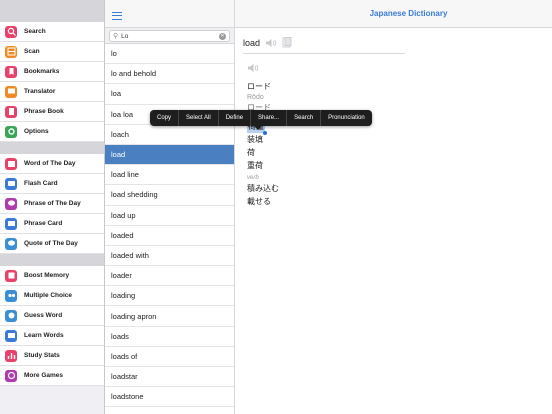 This screenshot has width=552, height=414. Describe the element at coordinates (408, 13) in the screenshot. I see `app-title: Japanese Dictionary` at that location.